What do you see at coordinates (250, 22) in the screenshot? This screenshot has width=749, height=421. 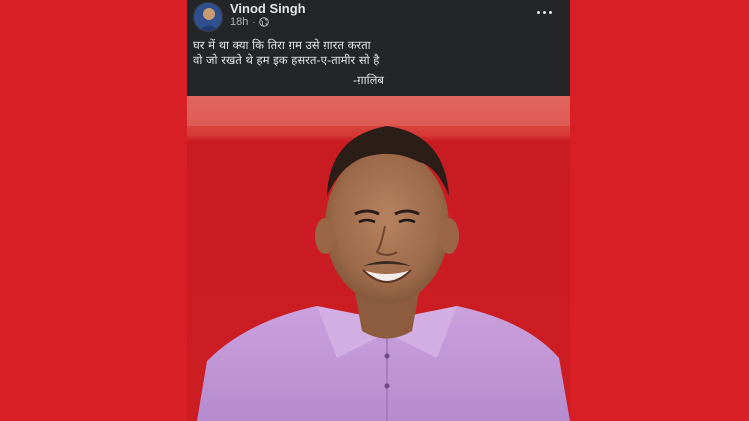 I see `post-meta: 18h ·` at bounding box center [250, 22].